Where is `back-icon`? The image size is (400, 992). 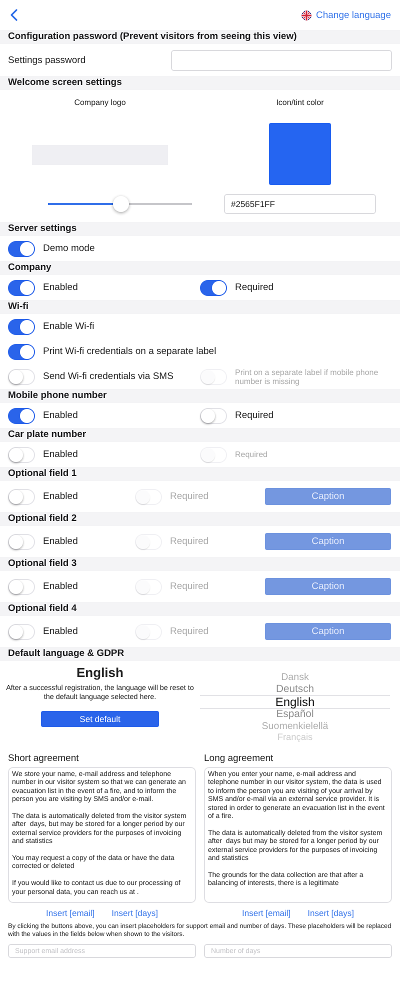
back-icon is located at coordinates (14, 15).